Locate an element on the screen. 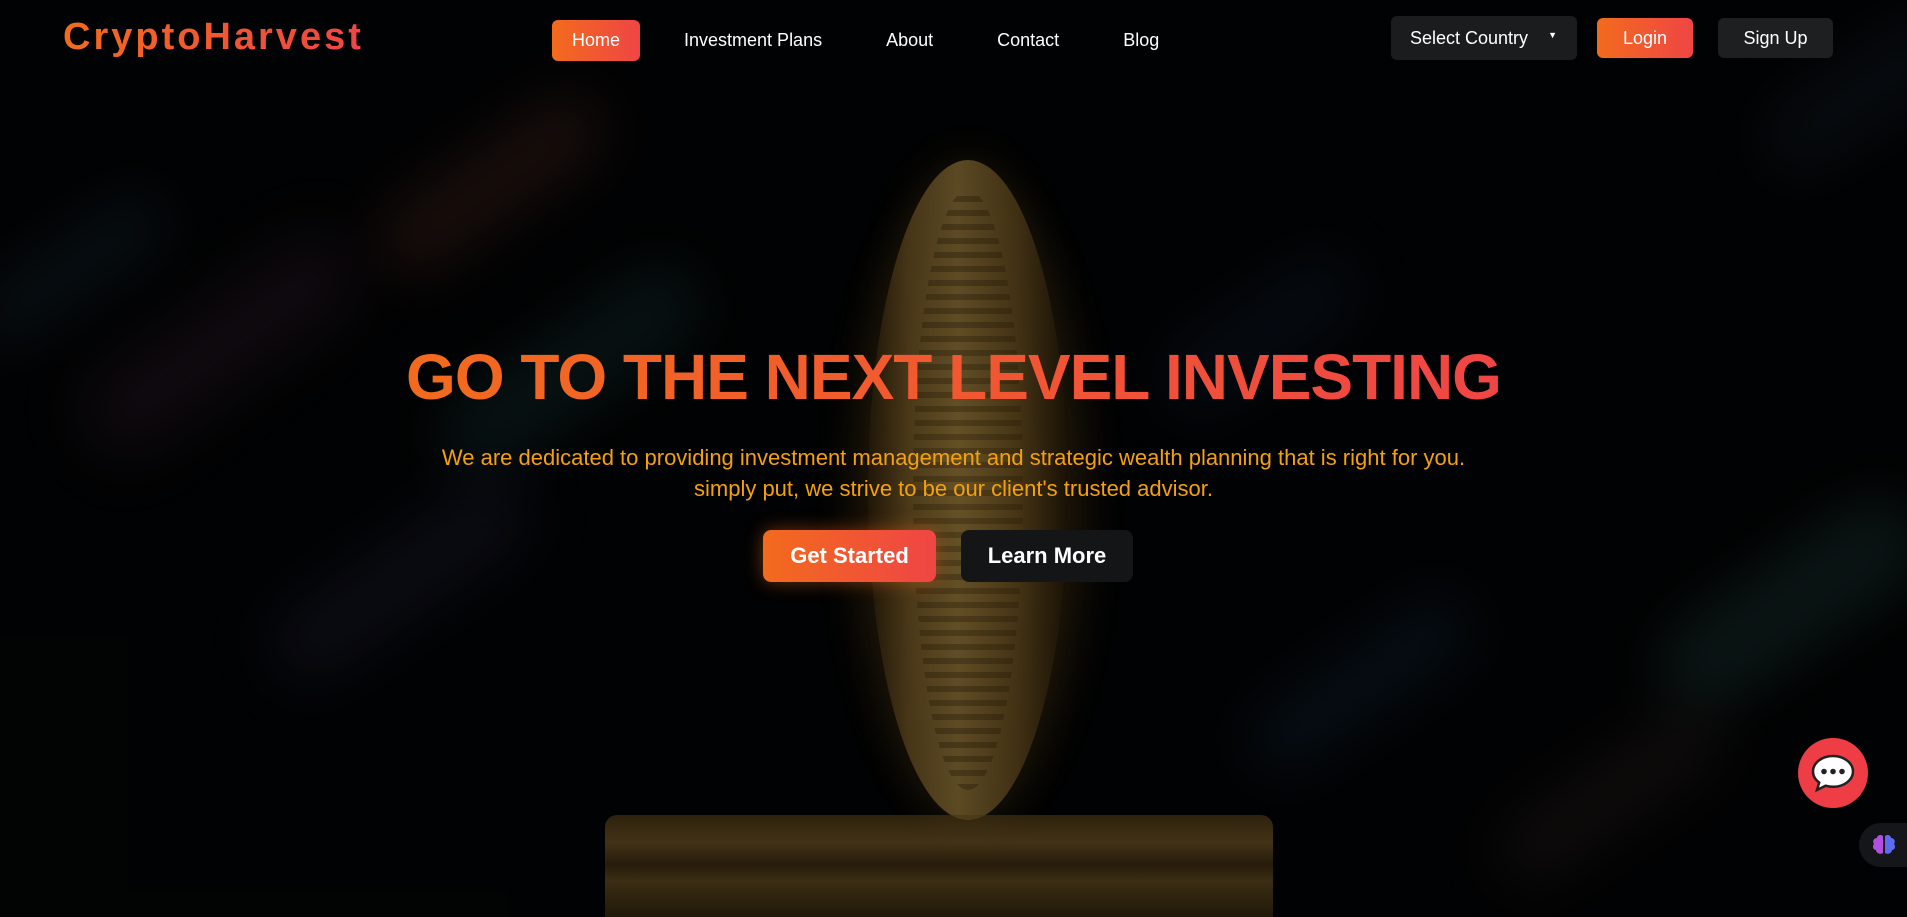 The image size is (1907, 917). country-select: Select Country ▼ is located at coordinates (1484, 38).